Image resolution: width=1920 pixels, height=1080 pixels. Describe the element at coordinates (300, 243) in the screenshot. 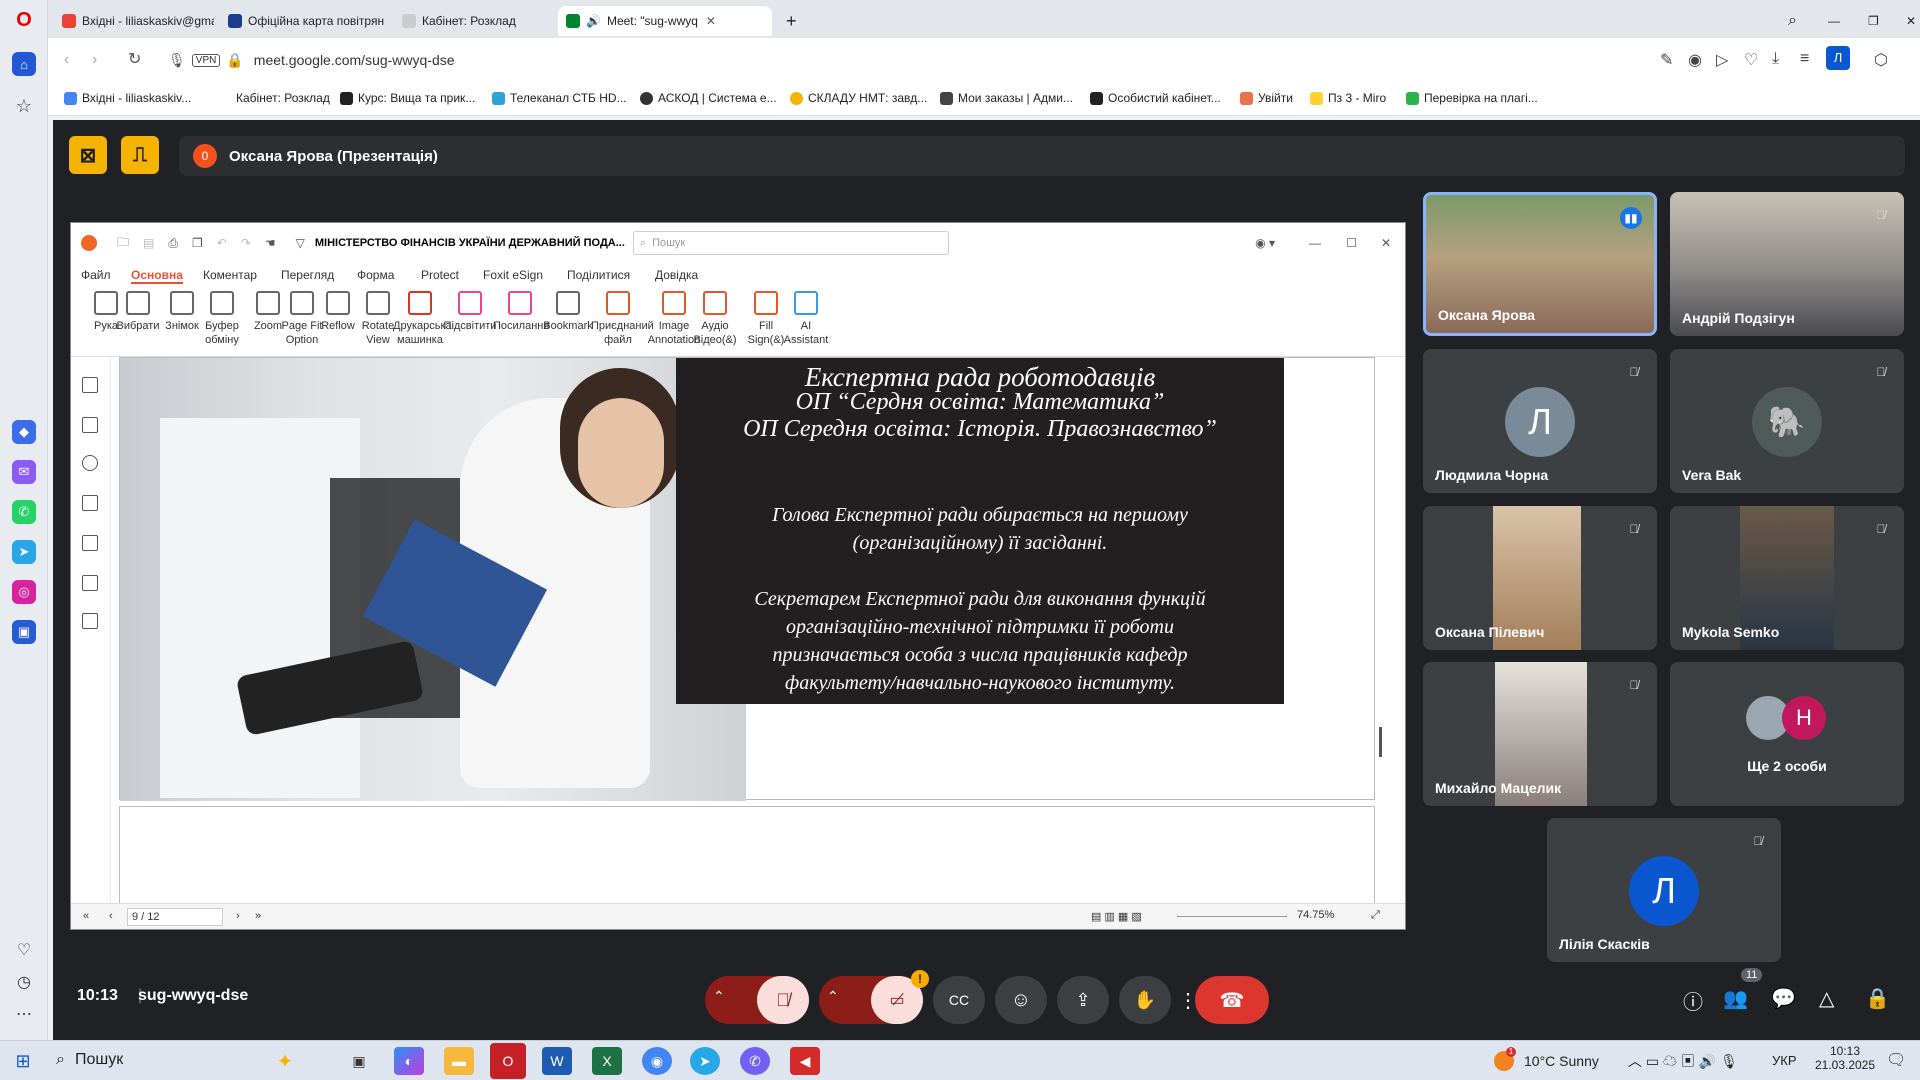

I see `dropdown-icon: ▽` at that location.